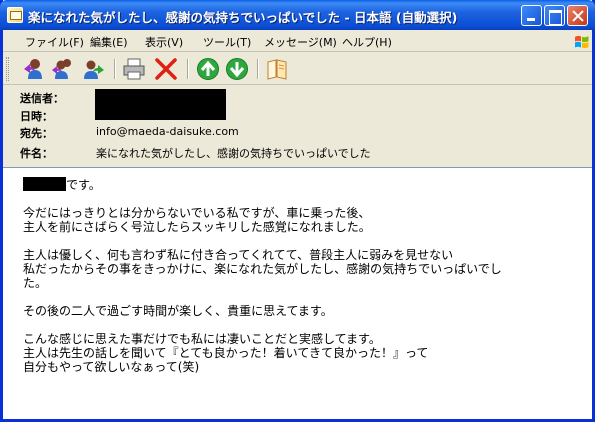 The image size is (595, 422). I want to click on greeting-line: です。, so click(262, 184).